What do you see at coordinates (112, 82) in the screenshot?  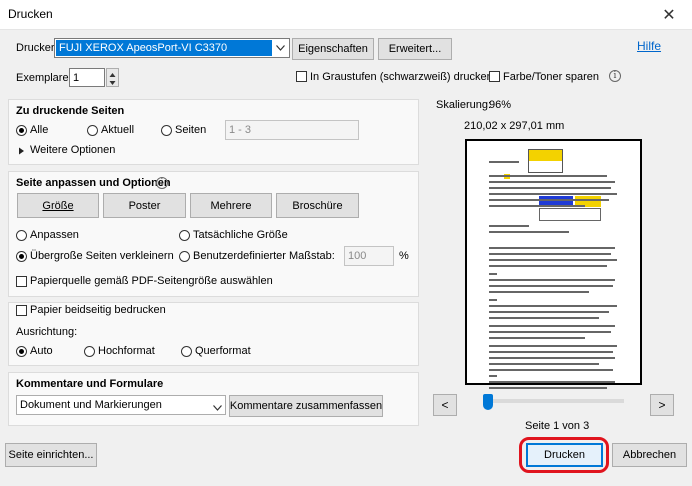 I see `stepper-down-icon` at bounding box center [112, 82].